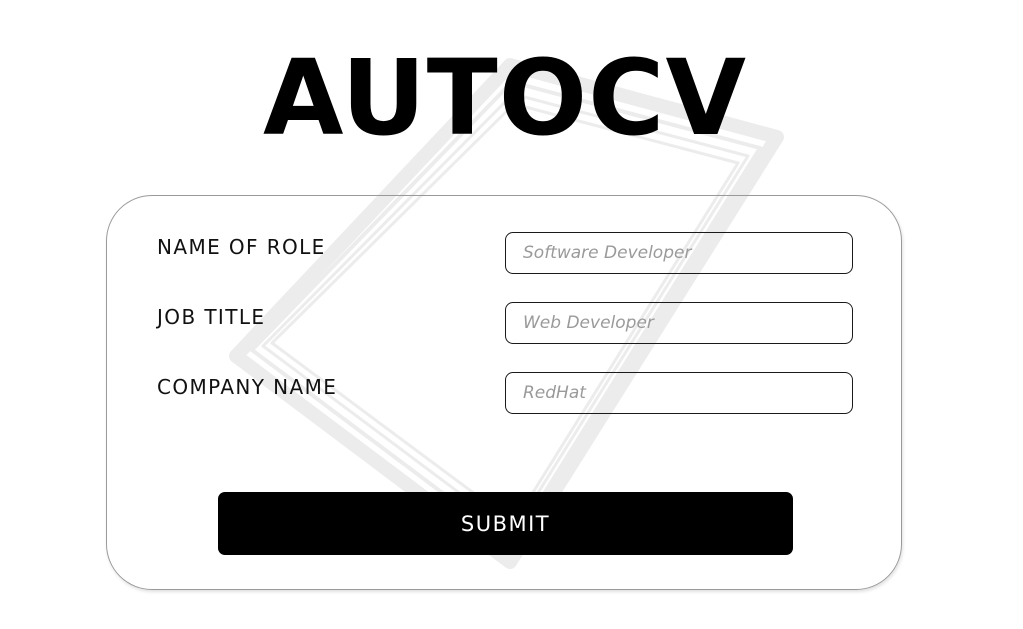  I want to click on app-title: AUTOCV, so click(505, 98).